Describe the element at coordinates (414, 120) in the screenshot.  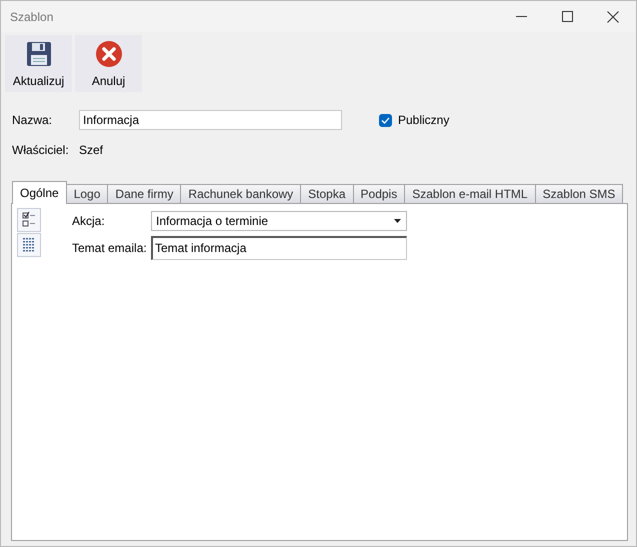
I see `public-checkbox: Publiczny` at that location.